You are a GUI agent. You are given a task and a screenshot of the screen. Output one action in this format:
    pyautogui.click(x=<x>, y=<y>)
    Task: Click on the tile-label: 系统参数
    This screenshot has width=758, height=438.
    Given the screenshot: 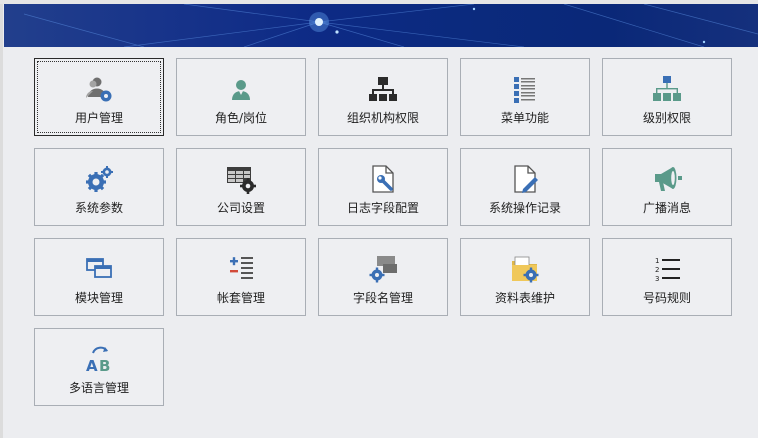 What is the action you would take?
    pyautogui.click(x=98, y=208)
    